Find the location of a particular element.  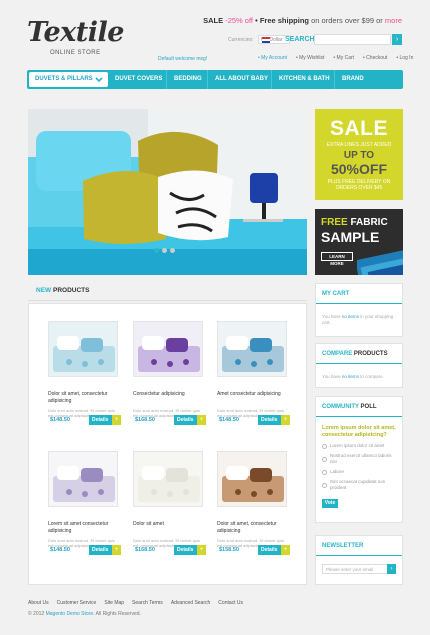

fabric-sample-banner: FREE FABRIC SAMPLE LEARN MORE is located at coordinates (359, 242).